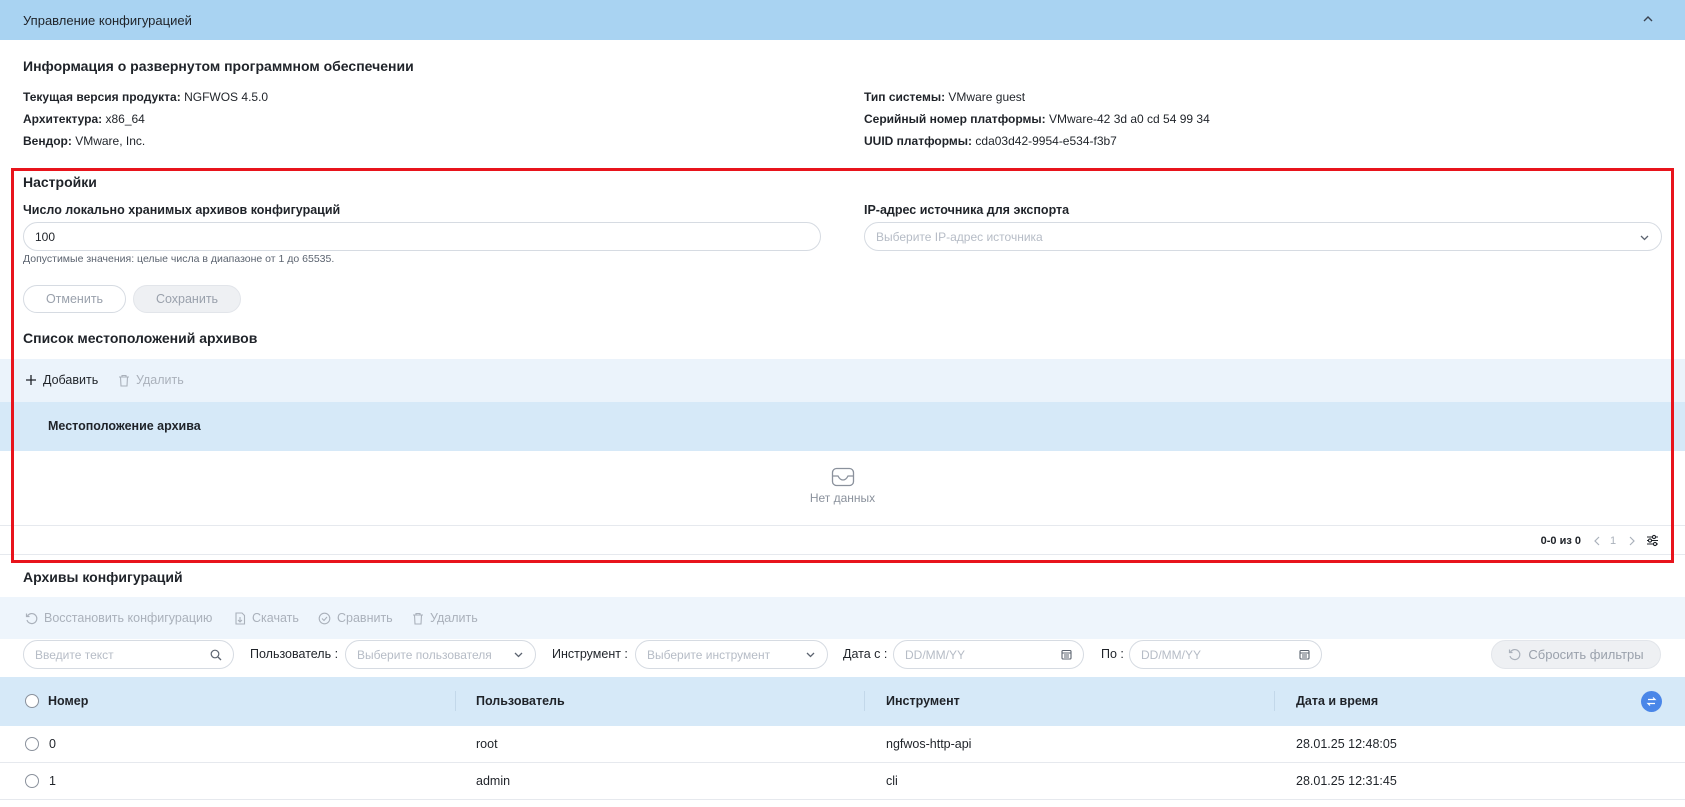 The height and width of the screenshot is (807, 1685). What do you see at coordinates (892, 781) in the screenshot?
I see `row-tool: cli` at bounding box center [892, 781].